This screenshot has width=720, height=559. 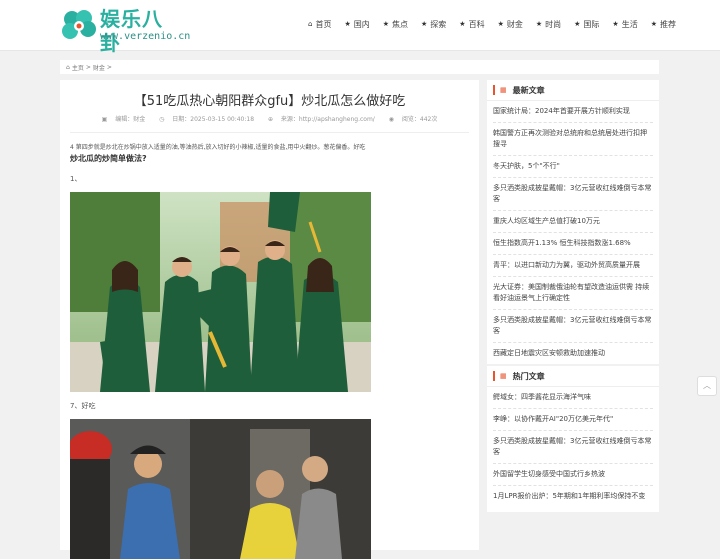 I want to click on list-item: 西藏定日地震灾区安顿救助加速推动, so click(x=573, y=353).